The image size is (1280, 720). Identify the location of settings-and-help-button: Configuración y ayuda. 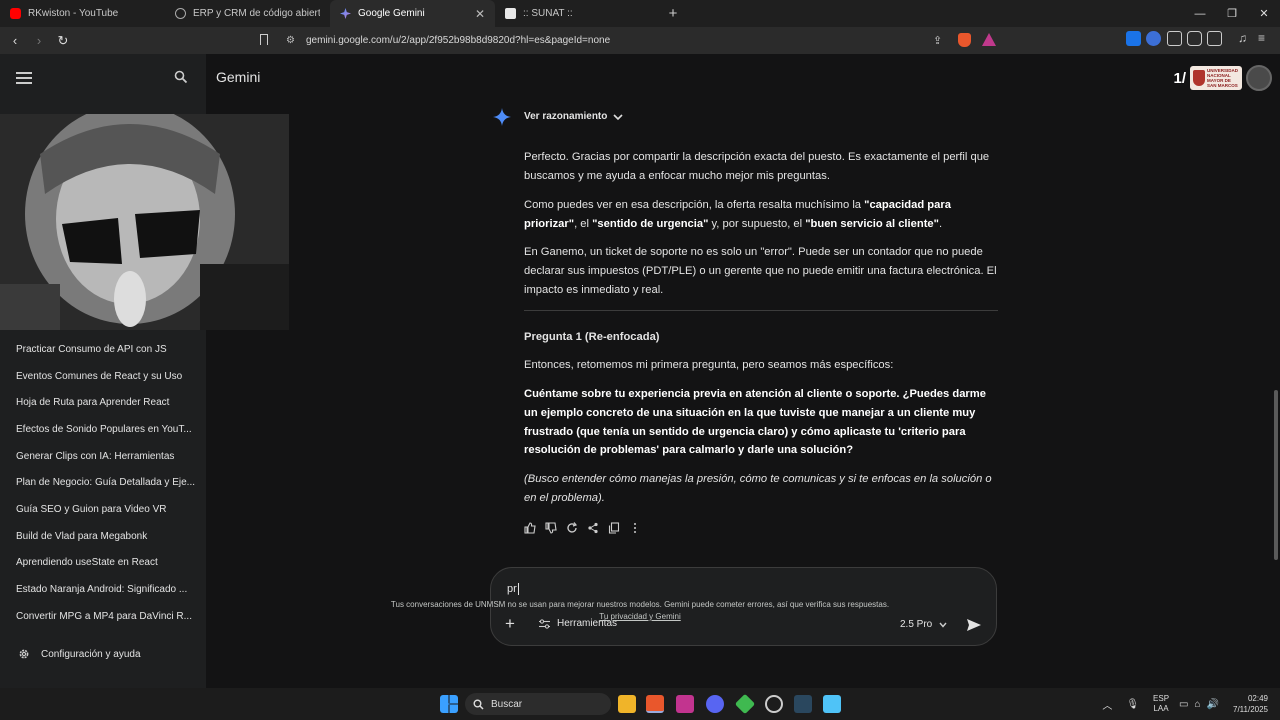
(79, 654).